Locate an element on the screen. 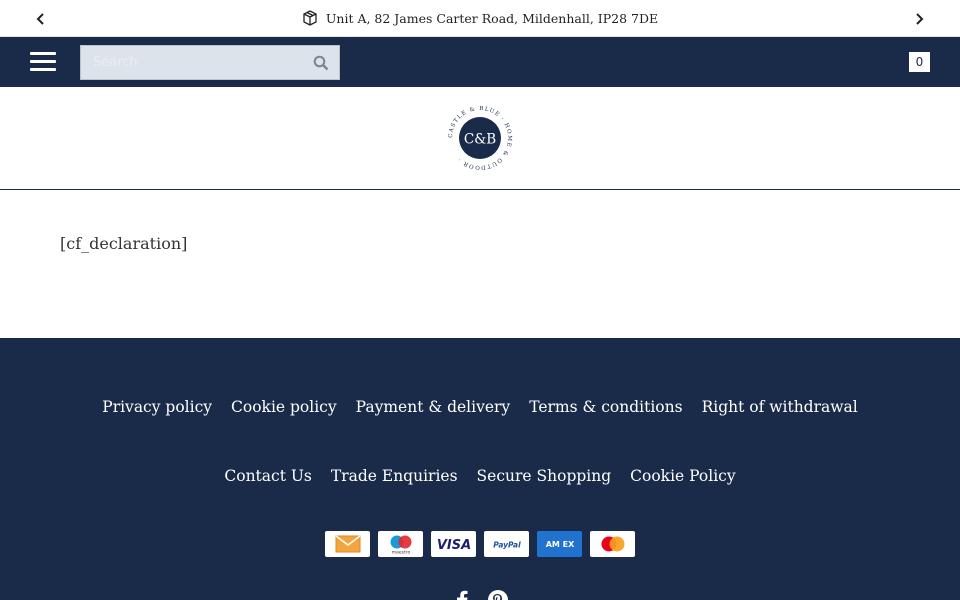  footer-link-payment-delivery: Payment & delivery is located at coordinates (433, 407).